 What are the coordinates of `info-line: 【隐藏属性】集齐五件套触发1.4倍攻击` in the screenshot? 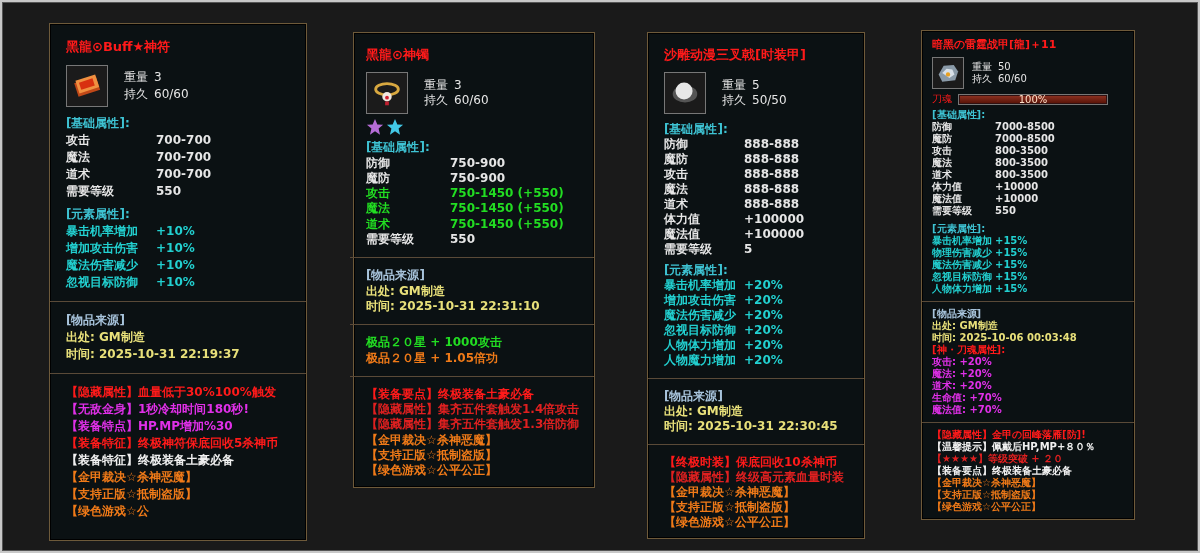 It's located at (473, 409).